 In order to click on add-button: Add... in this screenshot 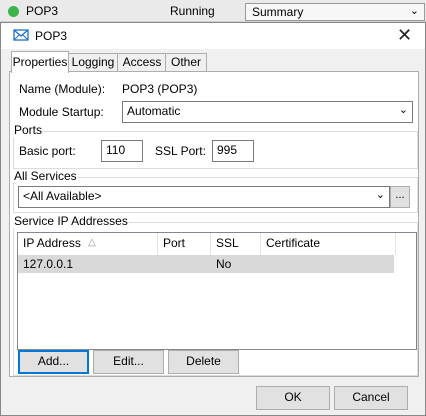, I will do `click(53, 362)`.